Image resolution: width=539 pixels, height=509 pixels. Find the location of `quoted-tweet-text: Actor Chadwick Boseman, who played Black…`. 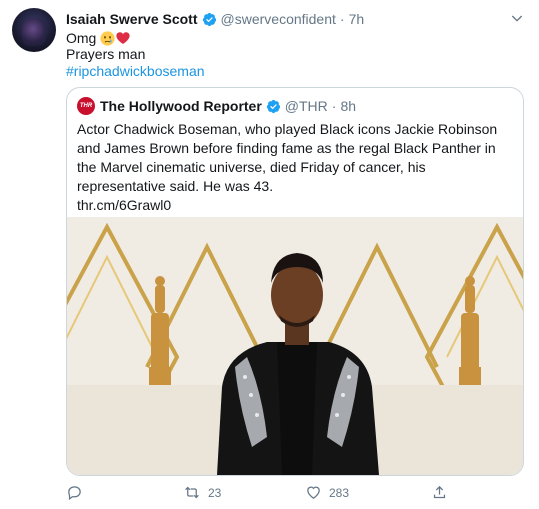

quoted-tweet-text: Actor Chadwick Boseman, who played Black… is located at coordinates (287, 157).